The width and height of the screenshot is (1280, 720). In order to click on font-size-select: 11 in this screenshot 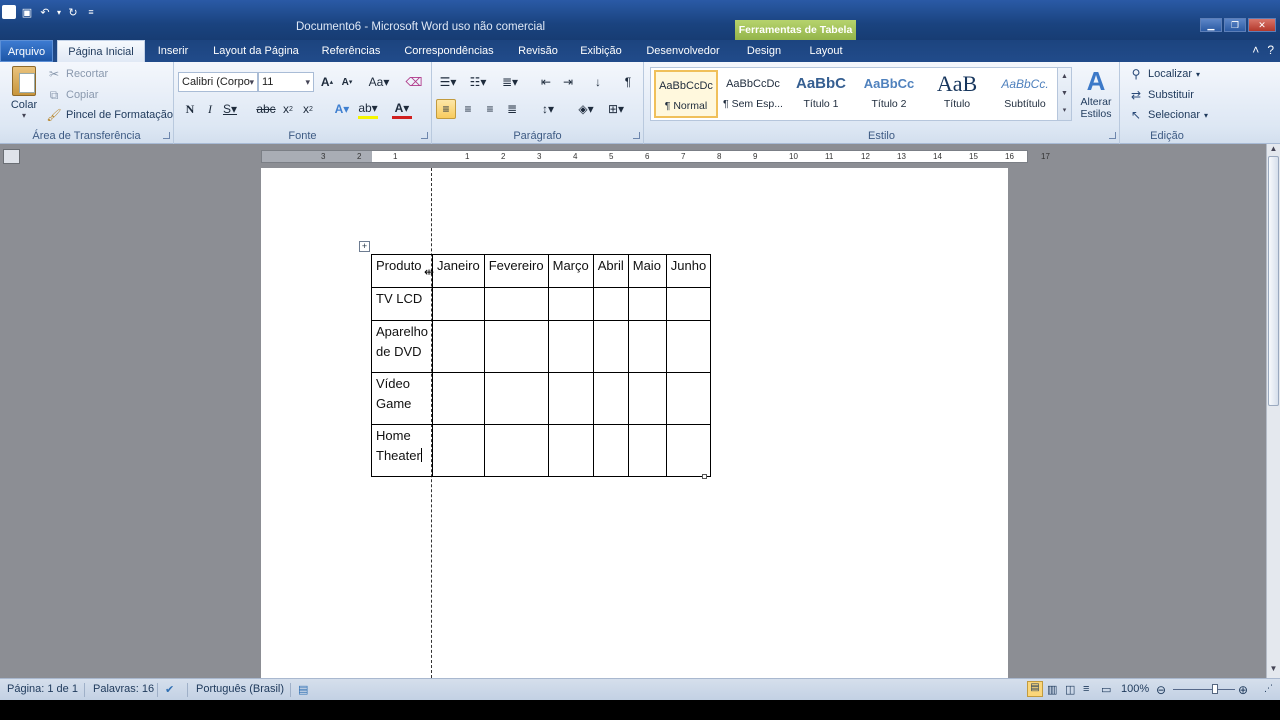, I will do `click(286, 82)`.